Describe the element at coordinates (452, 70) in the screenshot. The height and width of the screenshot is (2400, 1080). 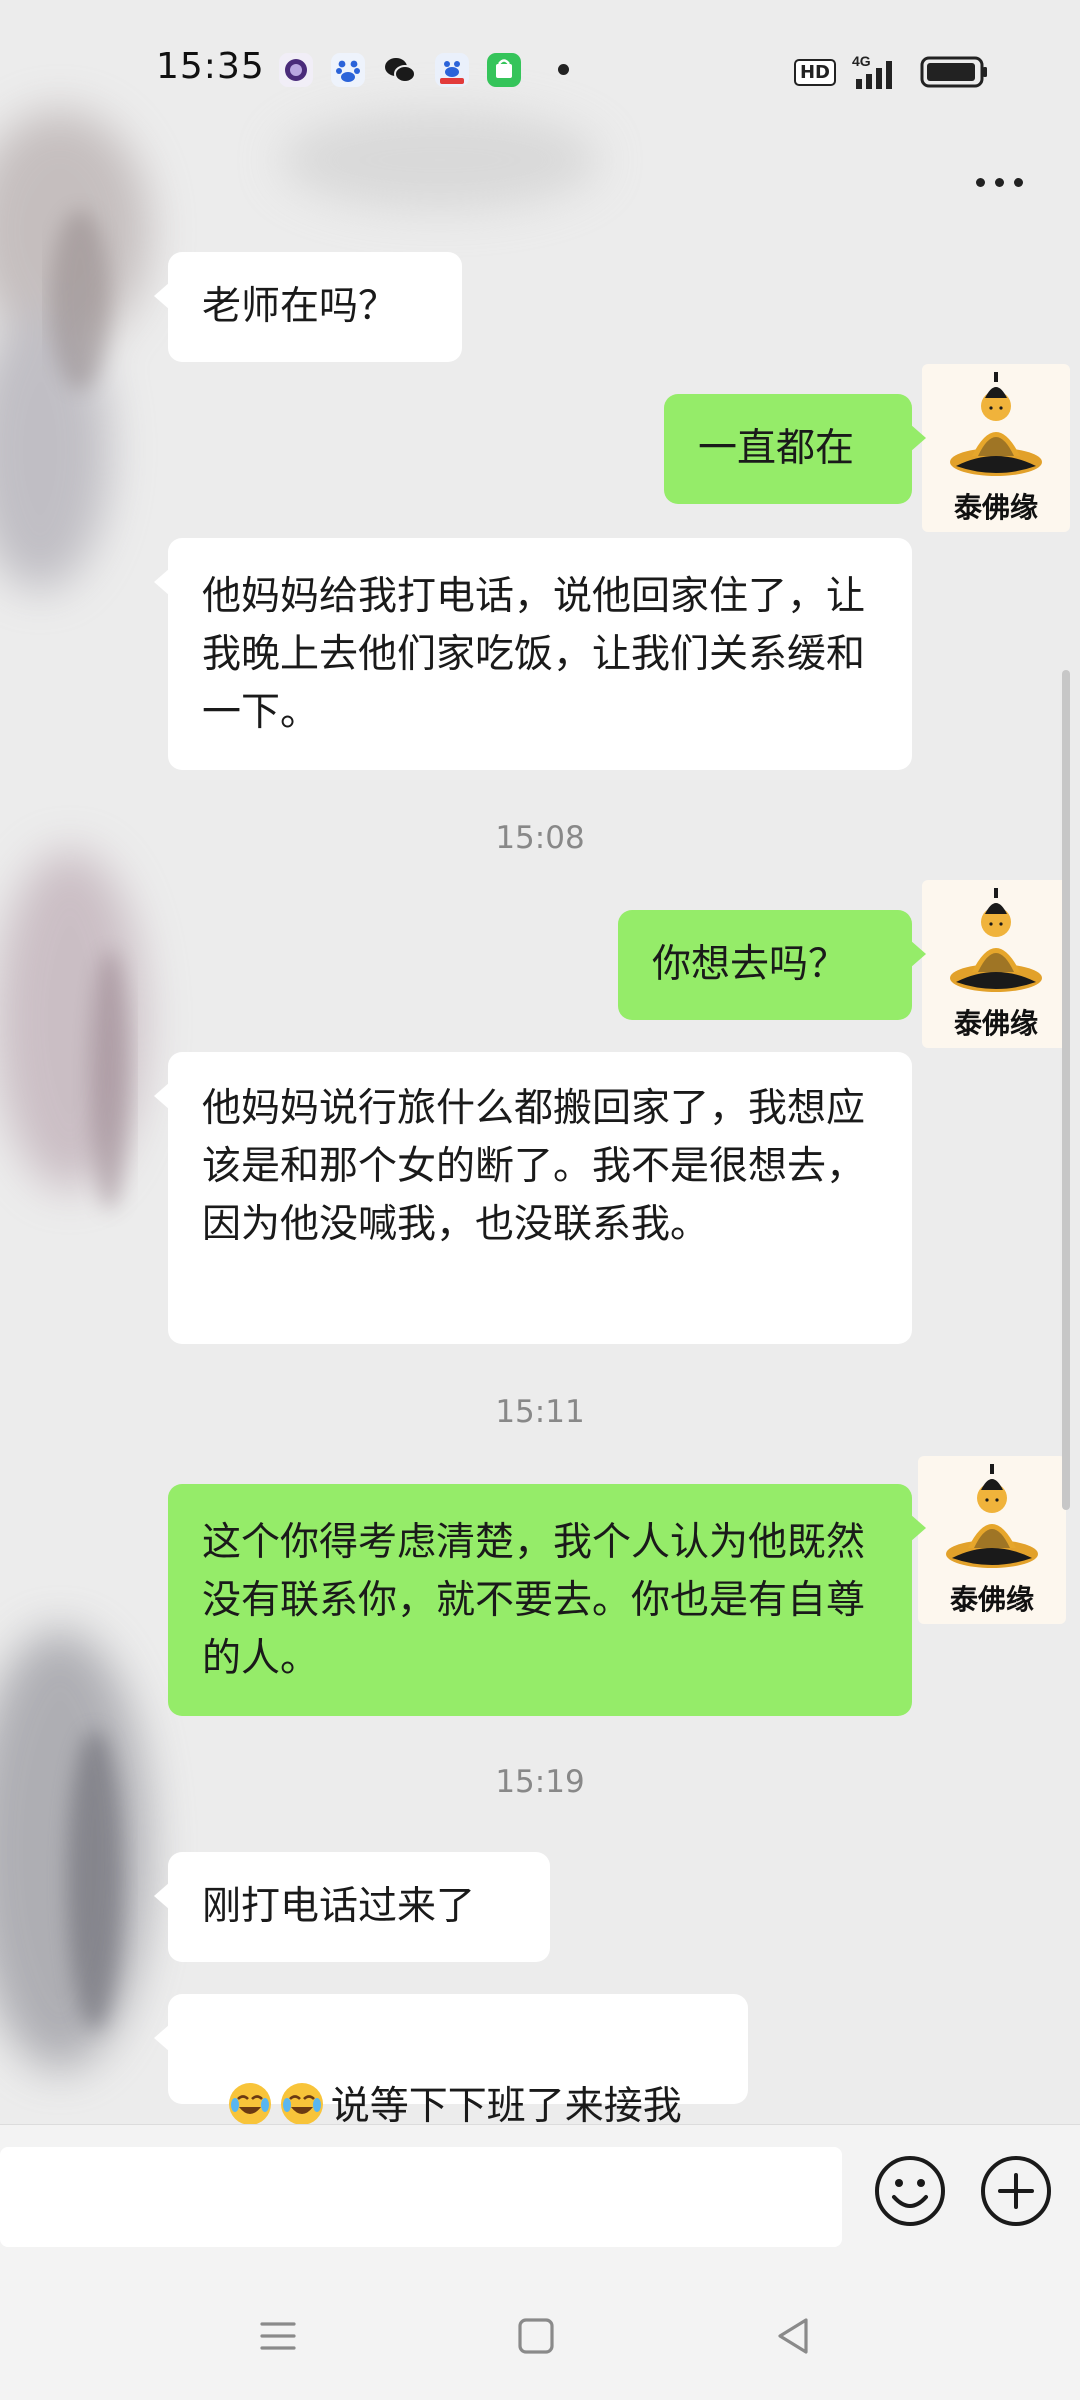
I see `baidu-map-icon` at that location.